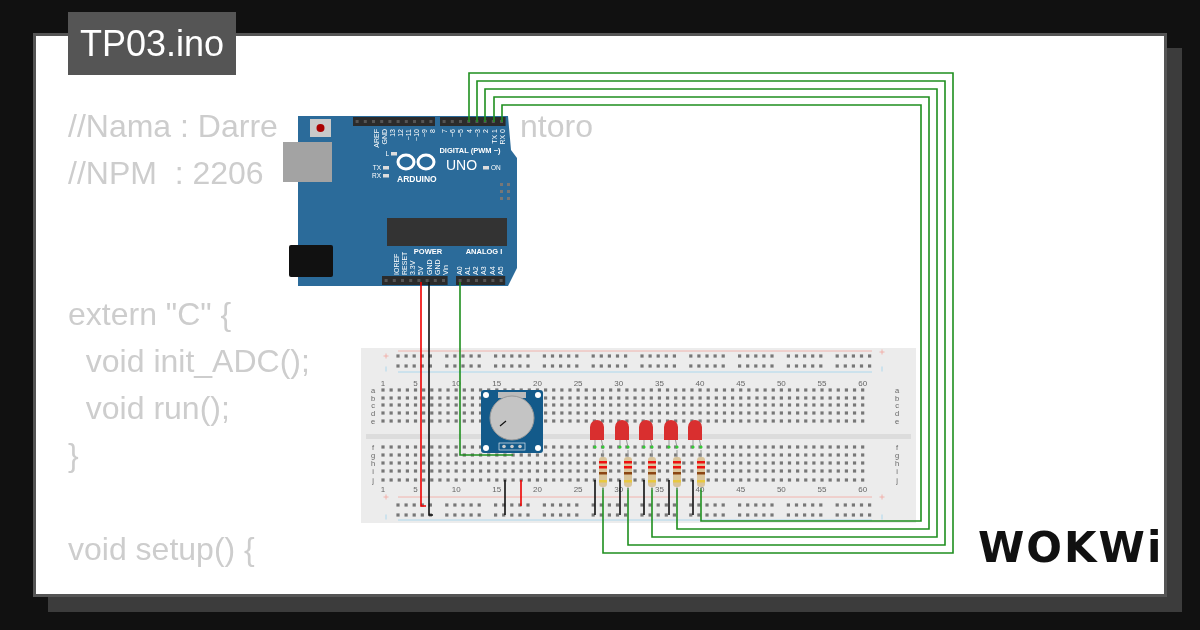 The width and height of the screenshot is (1200, 630). I want to click on model-label: UNO, so click(462, 165).